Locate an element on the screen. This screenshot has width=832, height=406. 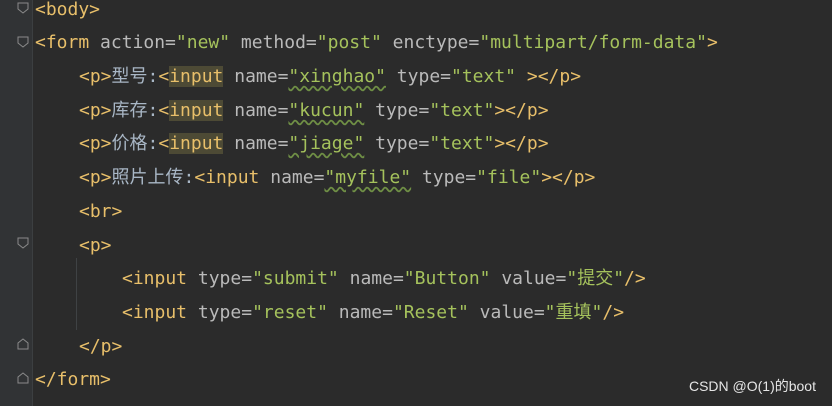
code-line-1: <body> is located at coordinates (67, 13).